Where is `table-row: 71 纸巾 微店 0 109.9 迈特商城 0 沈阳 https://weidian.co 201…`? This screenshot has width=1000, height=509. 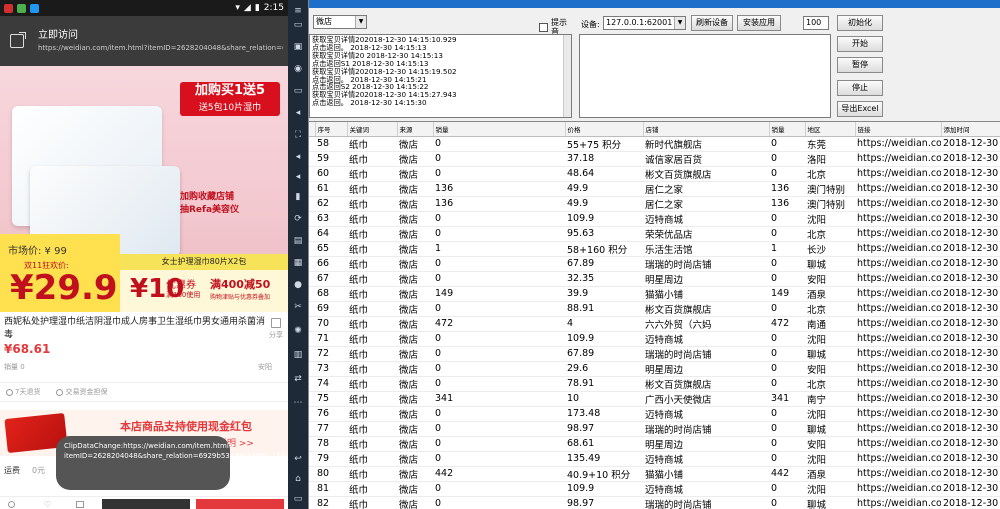
table-row: 71 纸巾 微店 0 109.9 迈特商城 0 沈阳 https://weidian.co 201… is located at coordinates (654, 339).